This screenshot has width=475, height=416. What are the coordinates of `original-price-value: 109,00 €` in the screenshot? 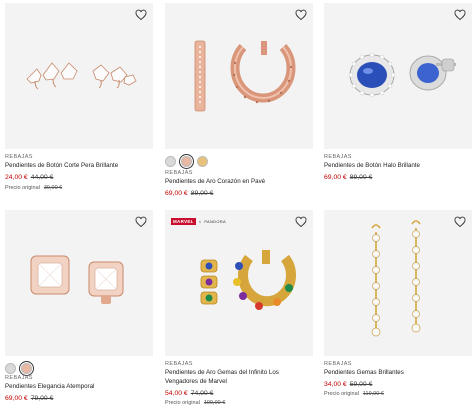 It's located at (214, 403).